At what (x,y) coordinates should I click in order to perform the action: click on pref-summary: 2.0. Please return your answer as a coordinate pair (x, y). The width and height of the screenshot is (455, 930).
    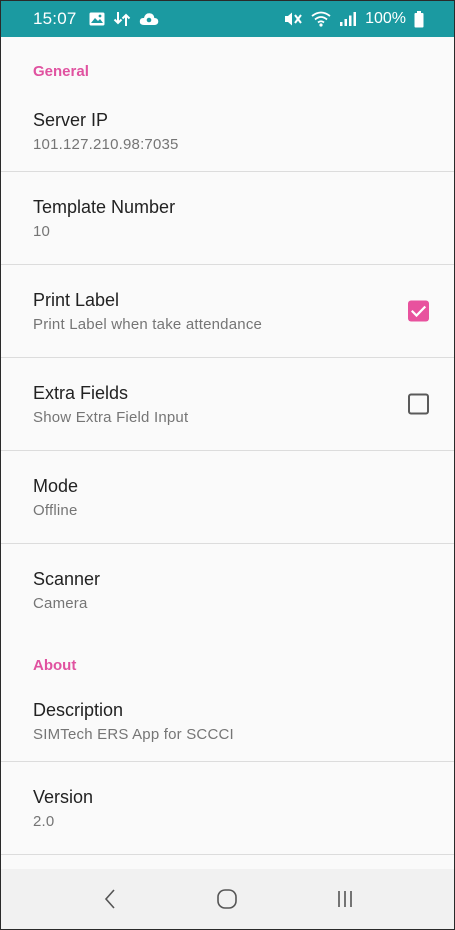
    Looking at the image, I should click on (44, 821).